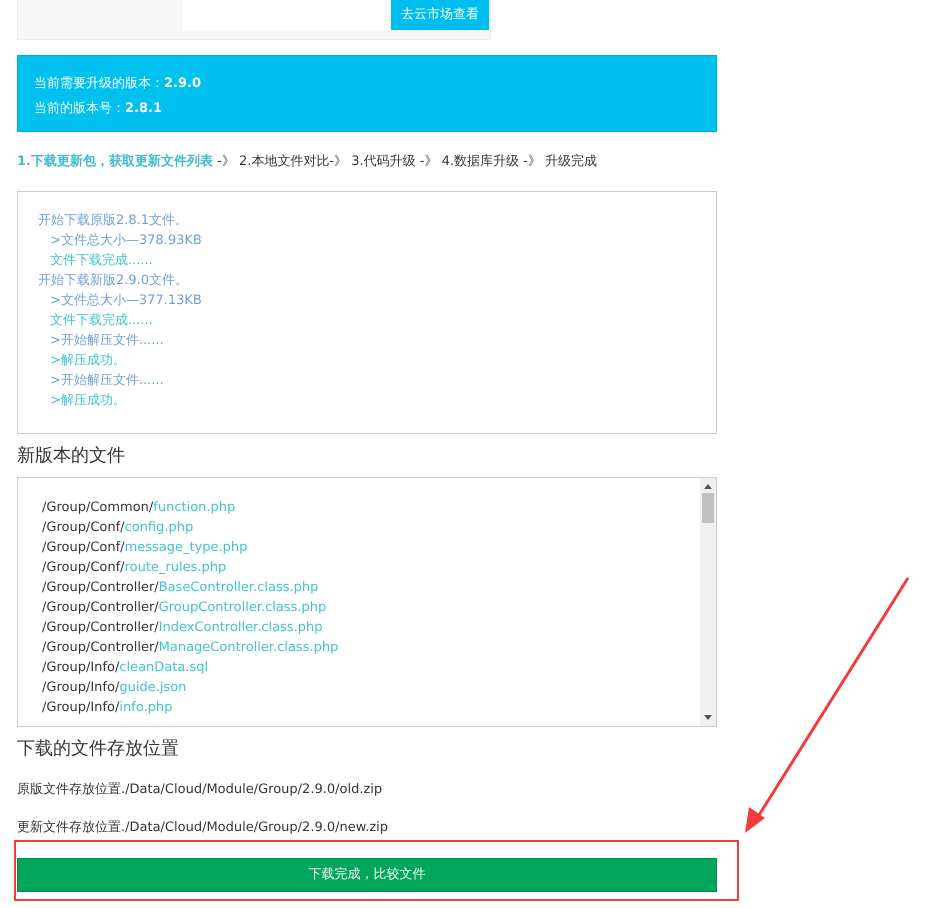 This screenshot has width=943, height=908. What do you see at coordinates (181, 587) in the screenshot?
I see `file-path: /Group/Controller/BaseController.class.php` at bounding box center [181, 587].